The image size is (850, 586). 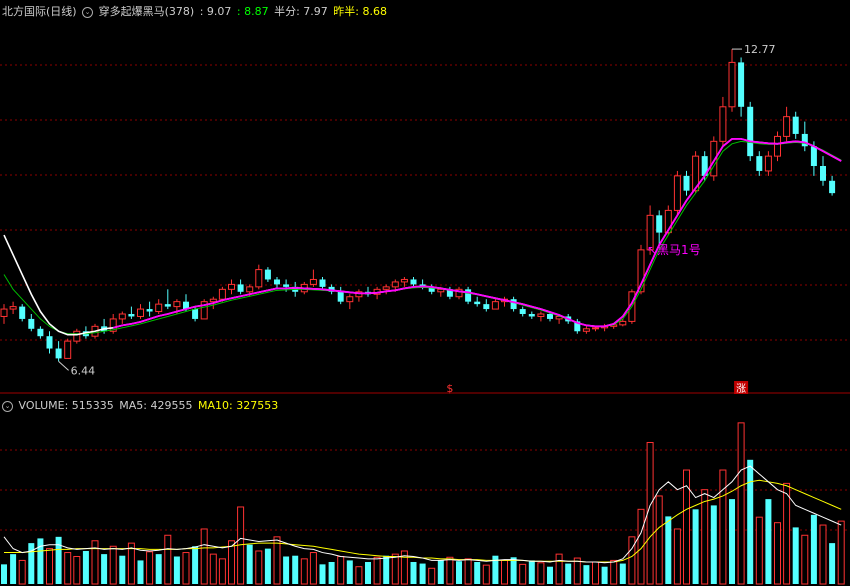 I want to click on volume-value: VOLUME: 515335, so click(x=66, y=405).